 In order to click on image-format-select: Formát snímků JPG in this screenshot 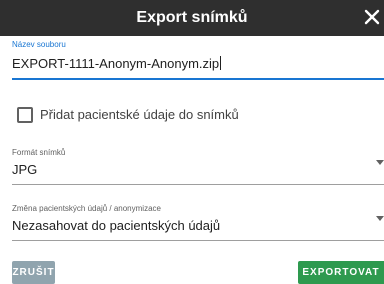, I will do `click(198, 166)`.